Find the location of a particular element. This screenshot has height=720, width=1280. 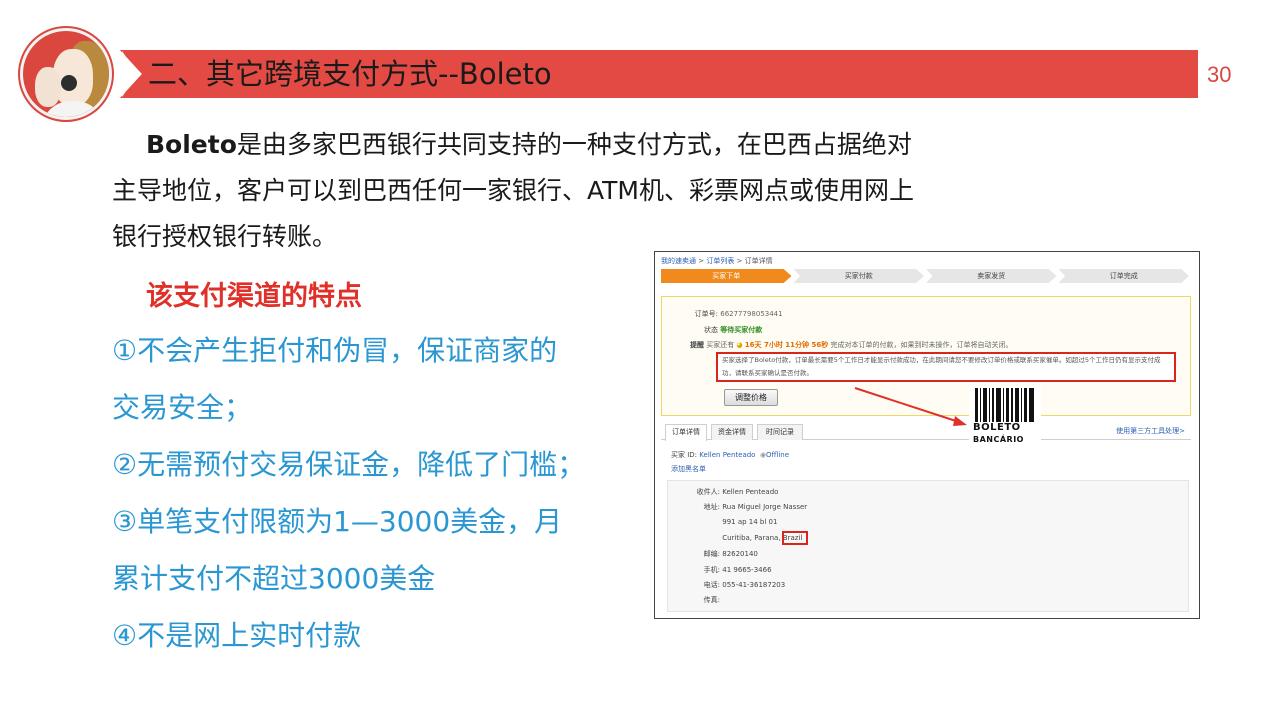

clock-icon: ◕ is located at coordinates (739, 345).